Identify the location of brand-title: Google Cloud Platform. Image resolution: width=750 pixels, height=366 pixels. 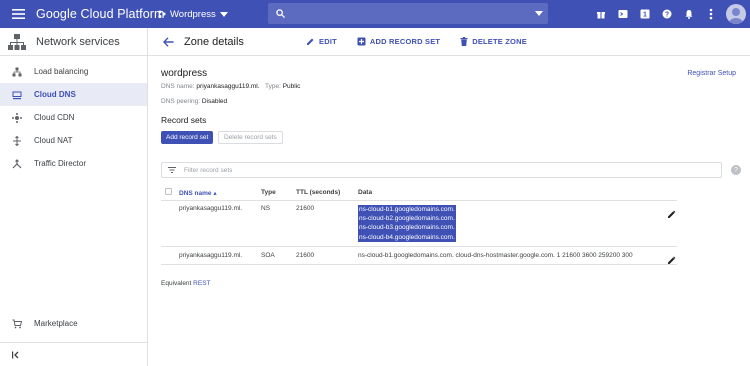
(100, 14).